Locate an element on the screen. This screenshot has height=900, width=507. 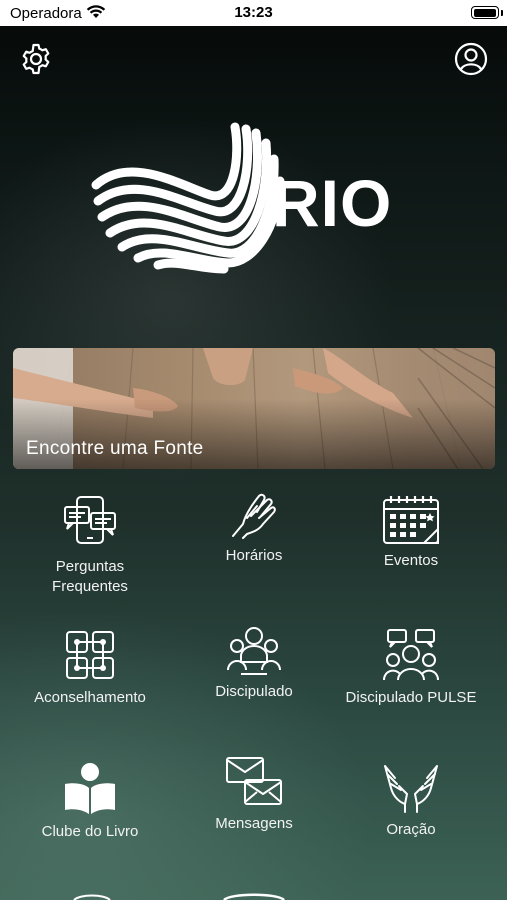
menu-tile-eventos: Eventos is located at coordinates (411, 533).